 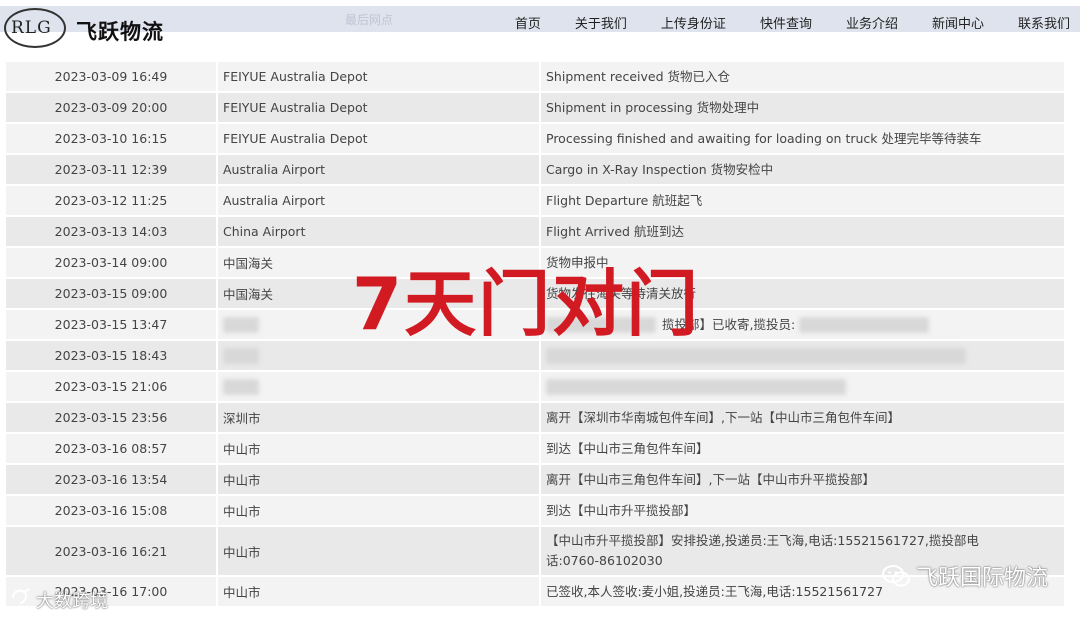 I want to click on row-time: 2023-03-15 13:47, so click(x=111, y=324).